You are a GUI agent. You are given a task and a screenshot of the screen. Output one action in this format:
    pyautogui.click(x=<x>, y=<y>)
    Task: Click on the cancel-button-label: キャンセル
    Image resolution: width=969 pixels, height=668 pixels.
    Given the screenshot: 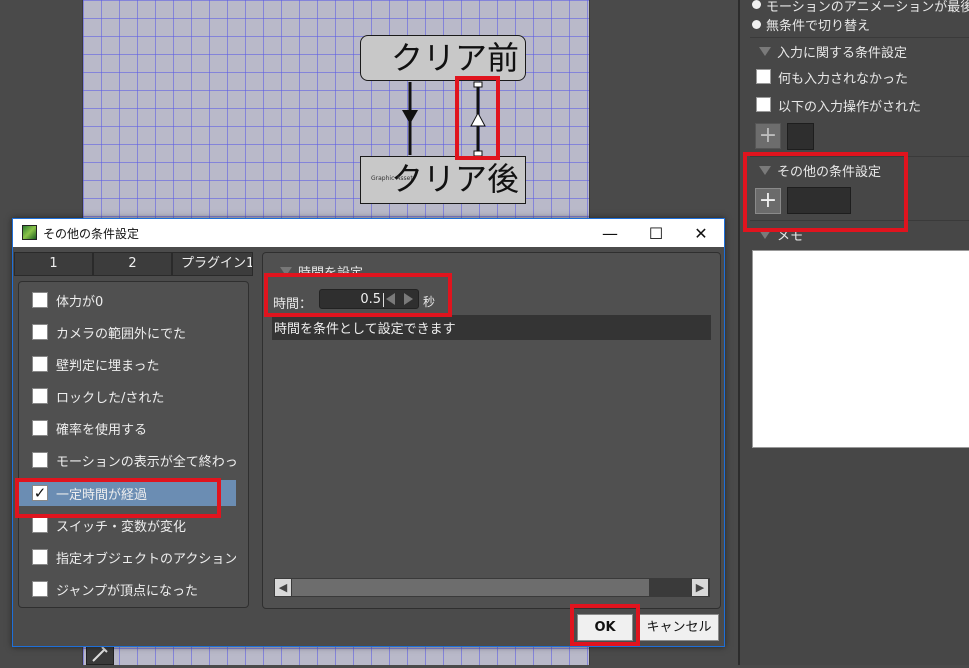 What is the action you would take?
    pyautogui.click(x=679, y=627)
    